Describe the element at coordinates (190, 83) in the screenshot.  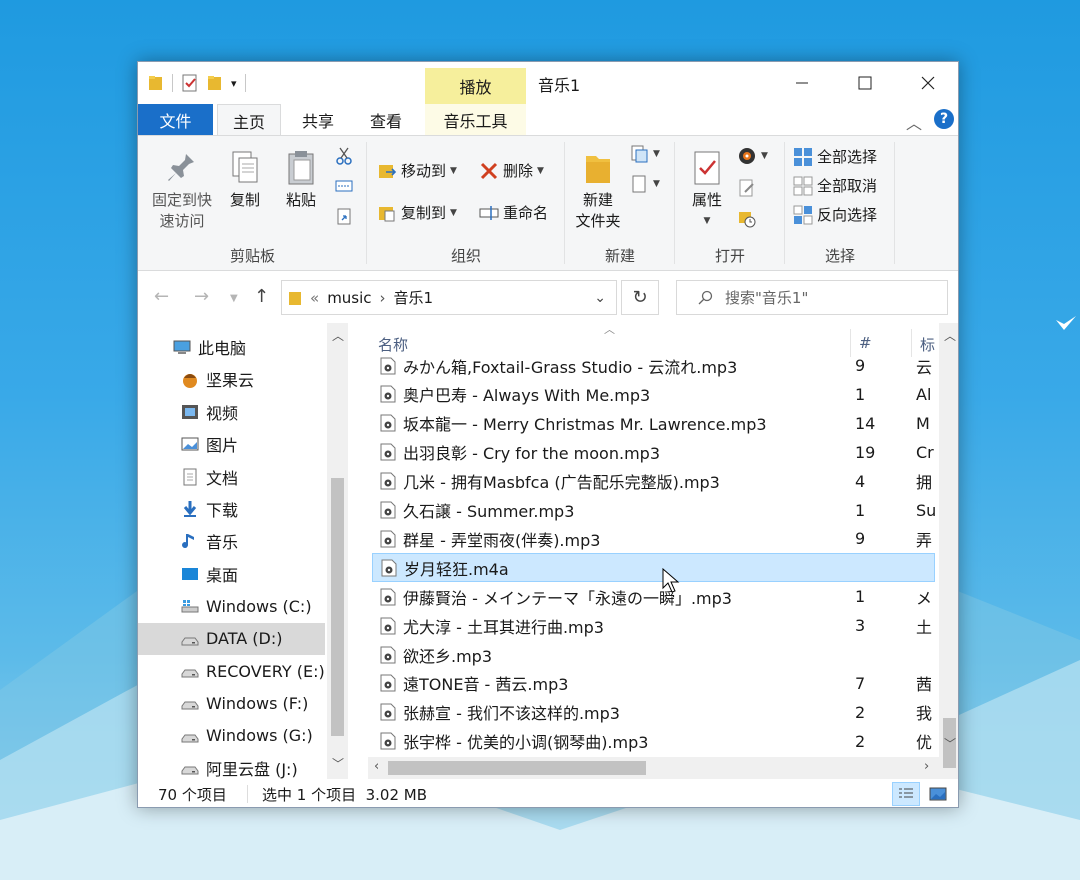
I see `properties-check-icon` at that location.